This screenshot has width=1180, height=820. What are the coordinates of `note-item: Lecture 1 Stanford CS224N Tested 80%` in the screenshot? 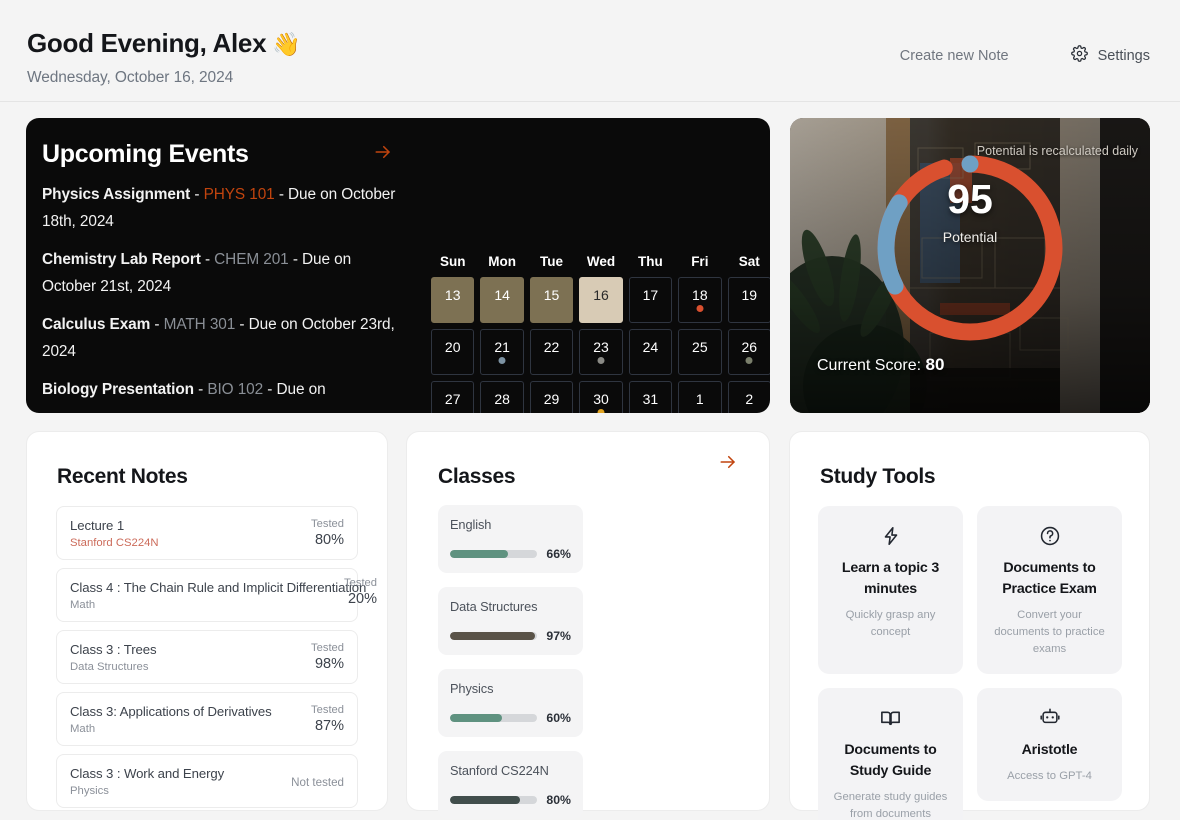 It's located at (207, 533).